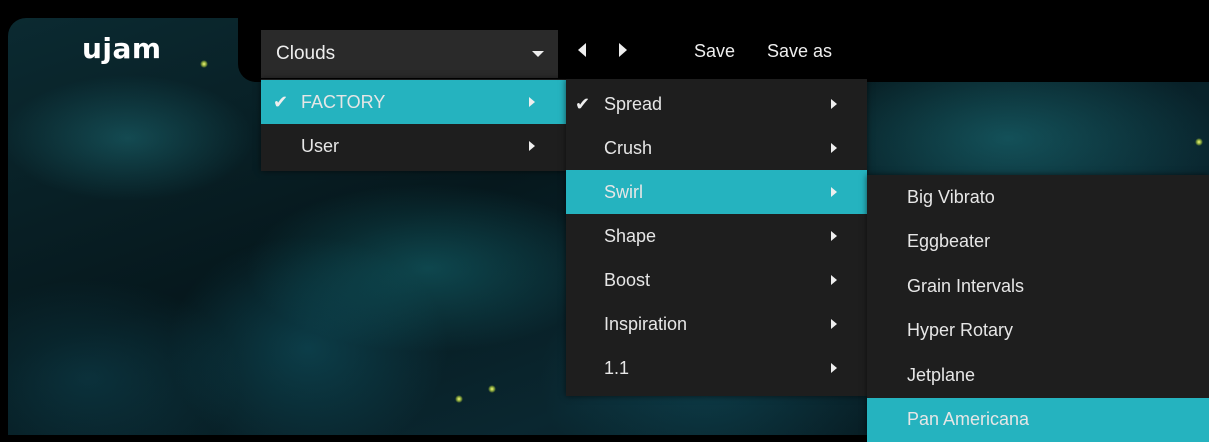 This screenshot has width=1209, height=442. What do you see at coordinates (628, 148) in the screenshot?
I see `menu-item-label: Crush` at bounding box center [628, 148].